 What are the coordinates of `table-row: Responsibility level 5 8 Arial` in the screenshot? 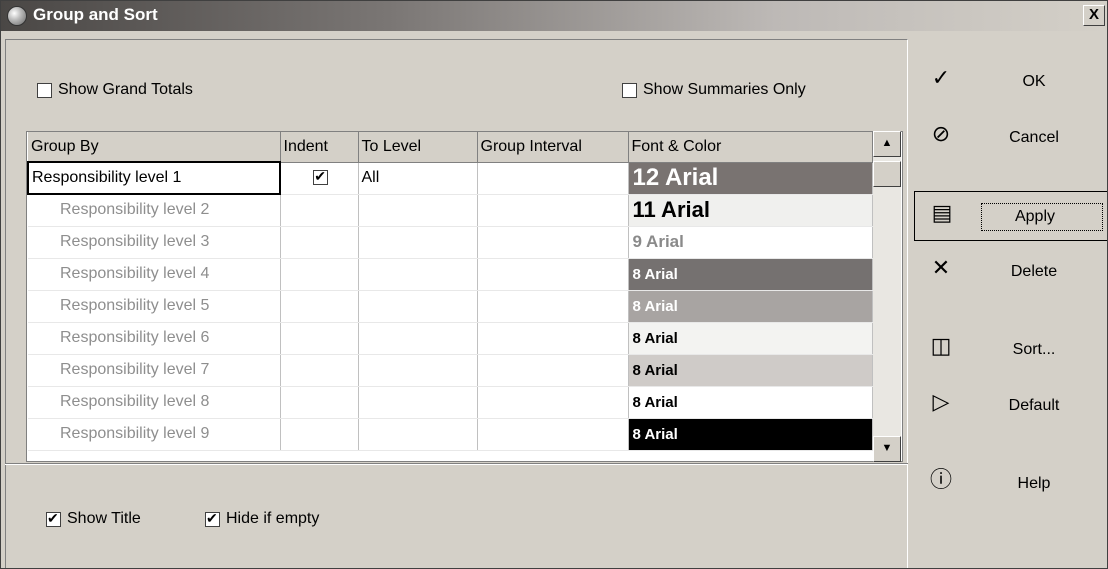 It's located at (450, 306).